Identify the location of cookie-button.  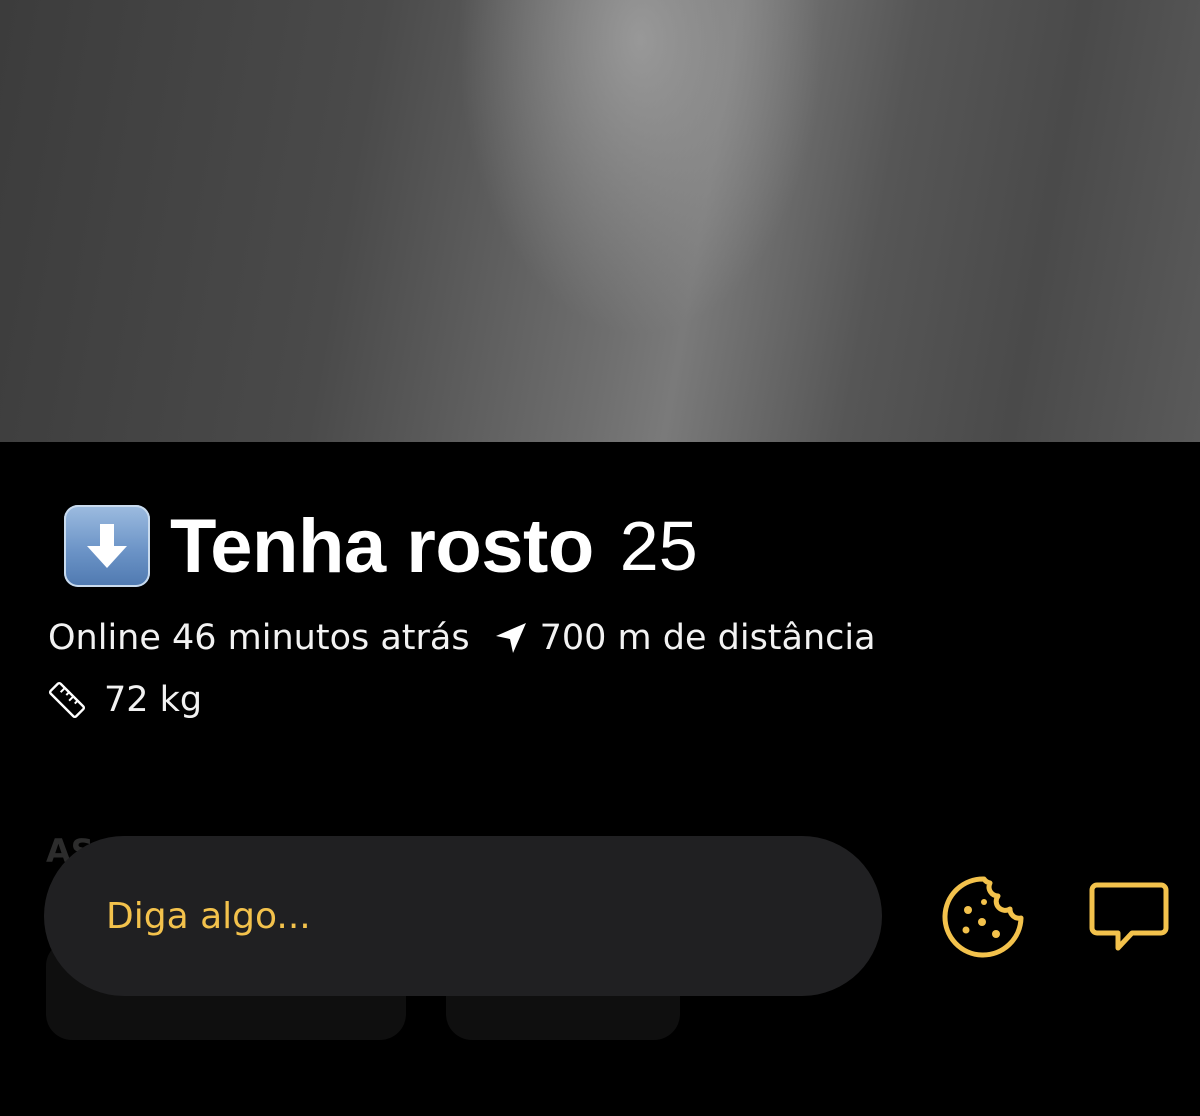
(983, 916).